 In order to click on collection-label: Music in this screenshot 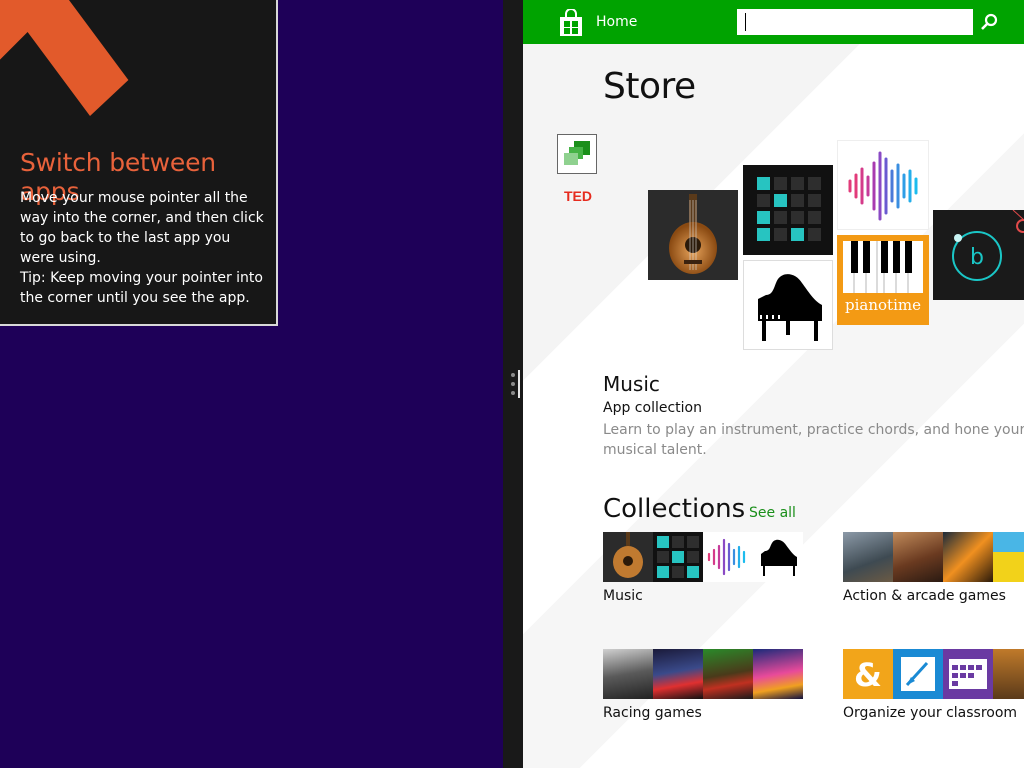, I will do `click(623, 596)`.